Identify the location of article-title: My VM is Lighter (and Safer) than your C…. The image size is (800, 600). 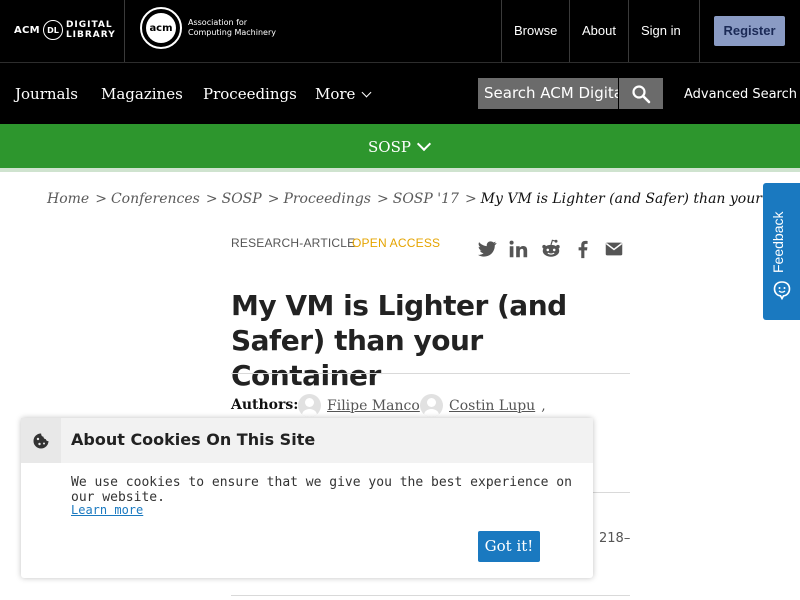
(399, 340).